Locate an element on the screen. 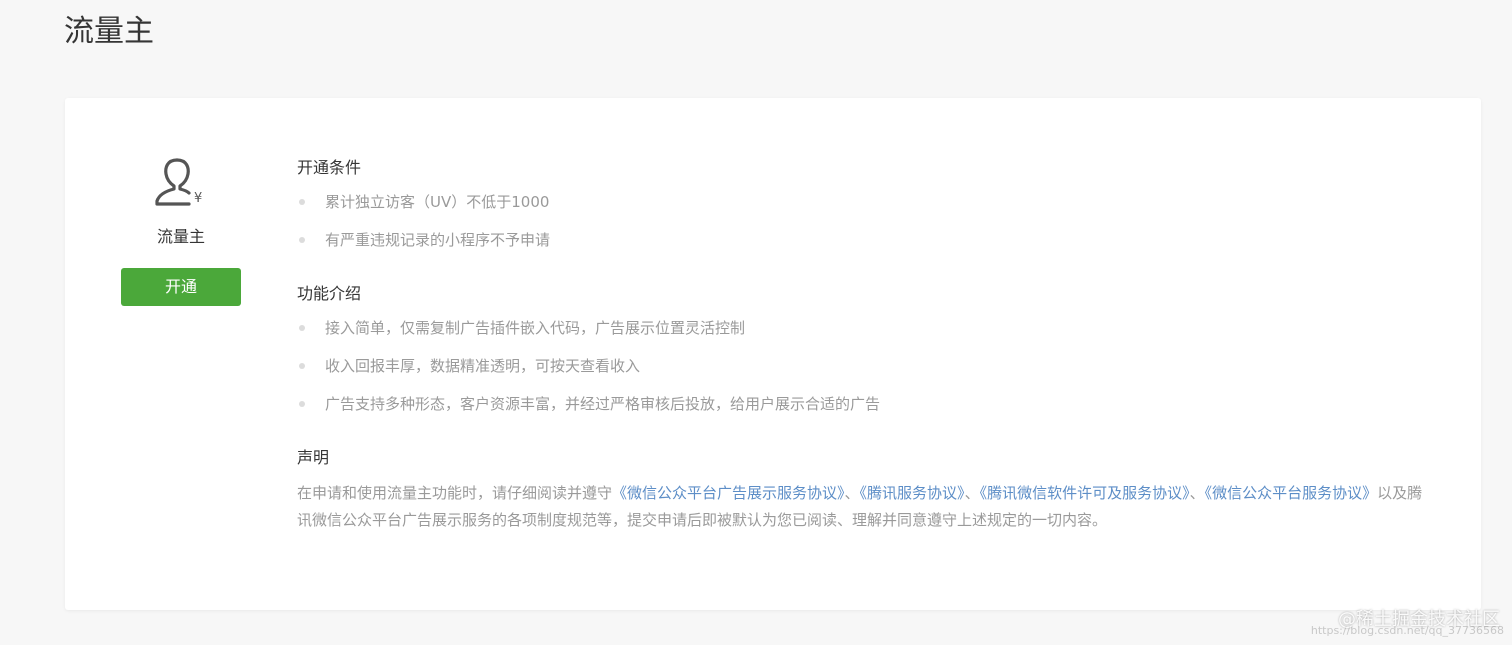  user-yuan-icon: ¥ is located at coordinates (178, 182).